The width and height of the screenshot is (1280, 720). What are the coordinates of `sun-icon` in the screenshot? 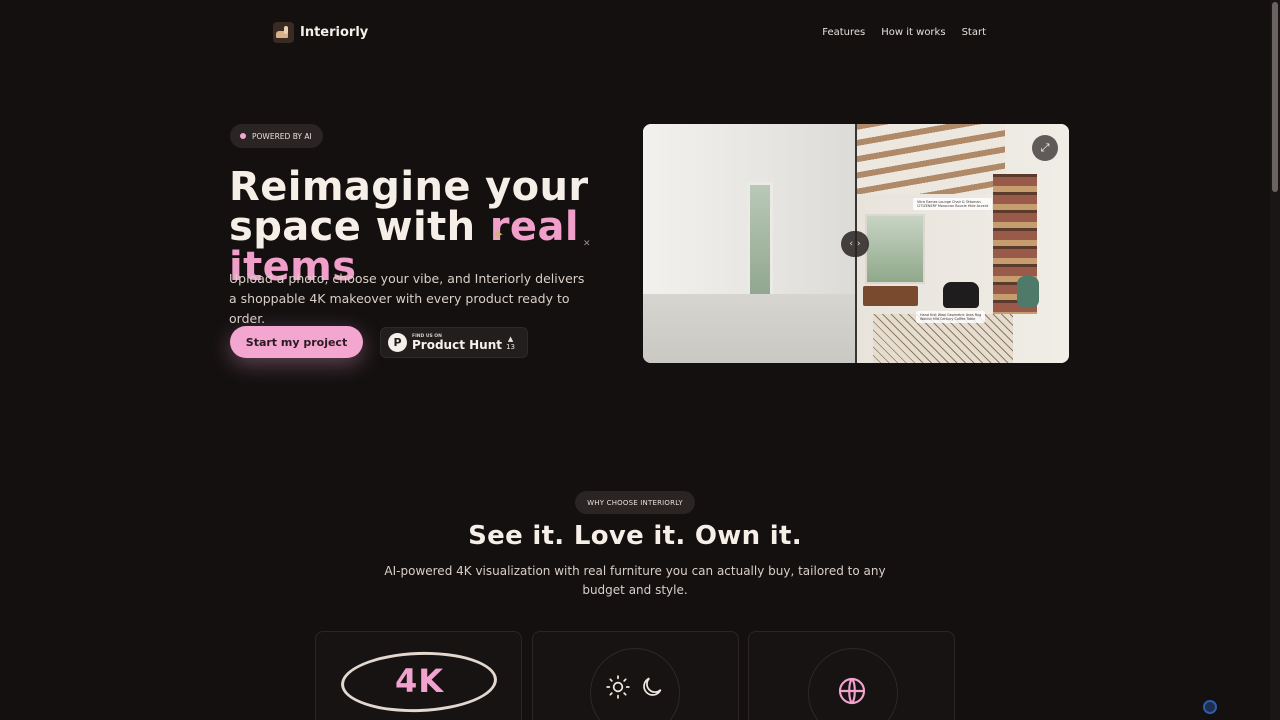 It's located at (618, 687).